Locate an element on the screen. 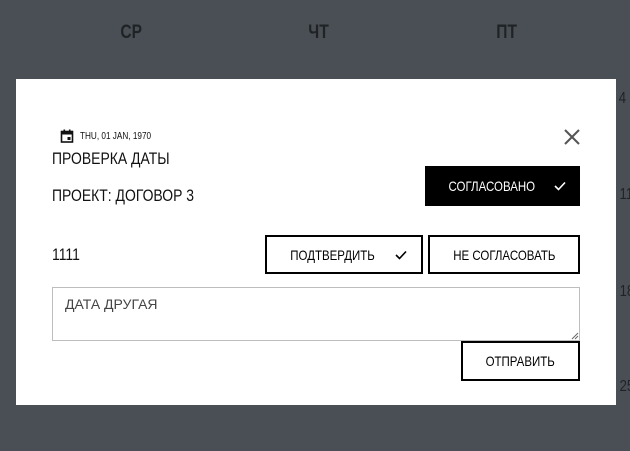  calendar-day: 25 is located at coordinates (624, 386).